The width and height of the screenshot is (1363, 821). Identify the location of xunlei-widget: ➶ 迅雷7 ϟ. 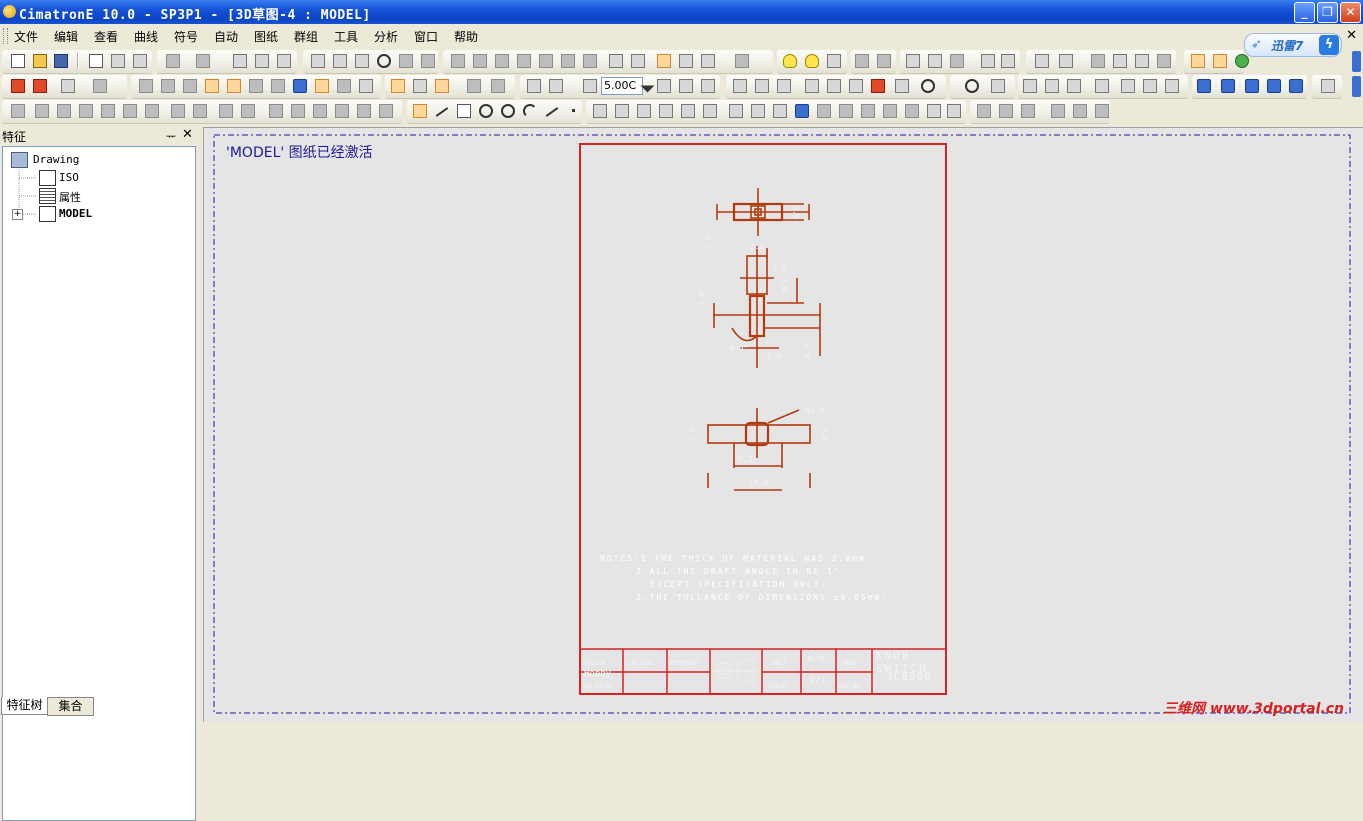
(1293, 45).